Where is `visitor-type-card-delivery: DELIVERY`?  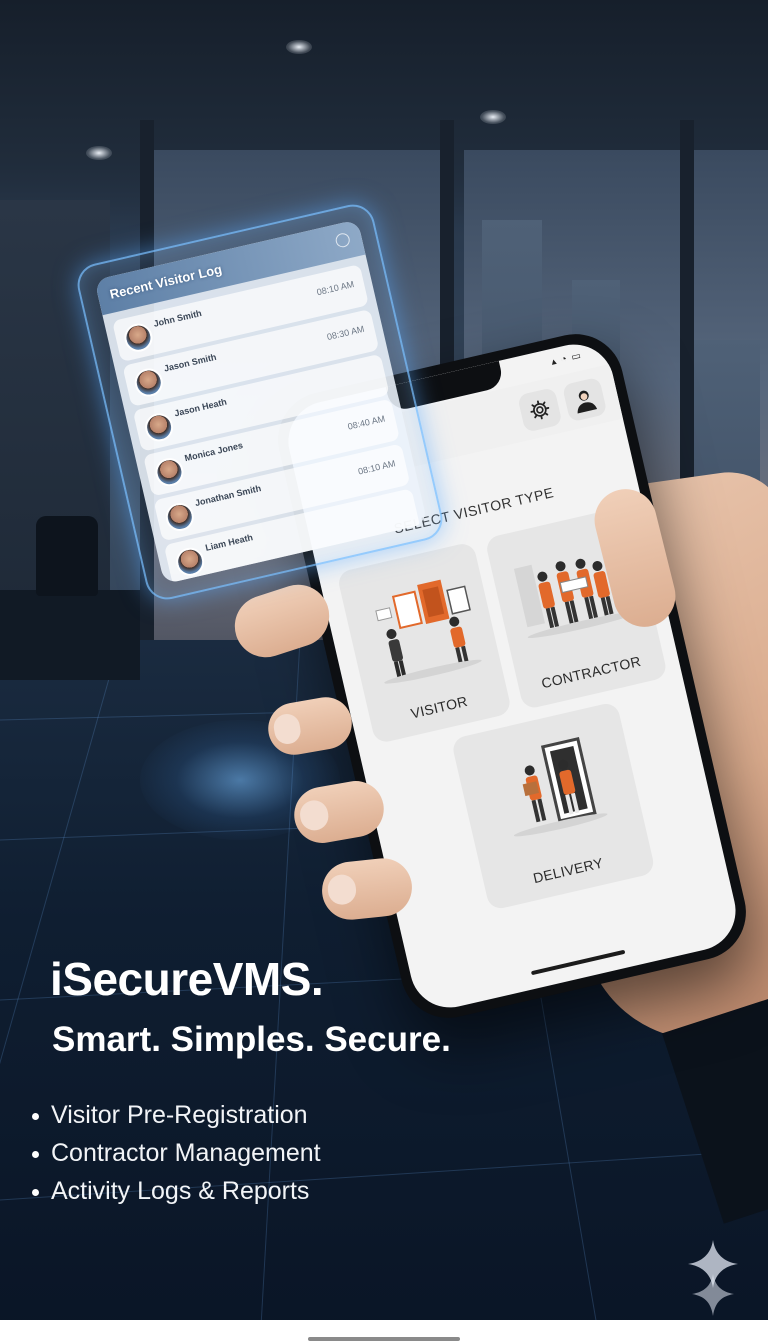 visitor-type-card-delivery: DELIVERY is located at coordinates (553, 806).